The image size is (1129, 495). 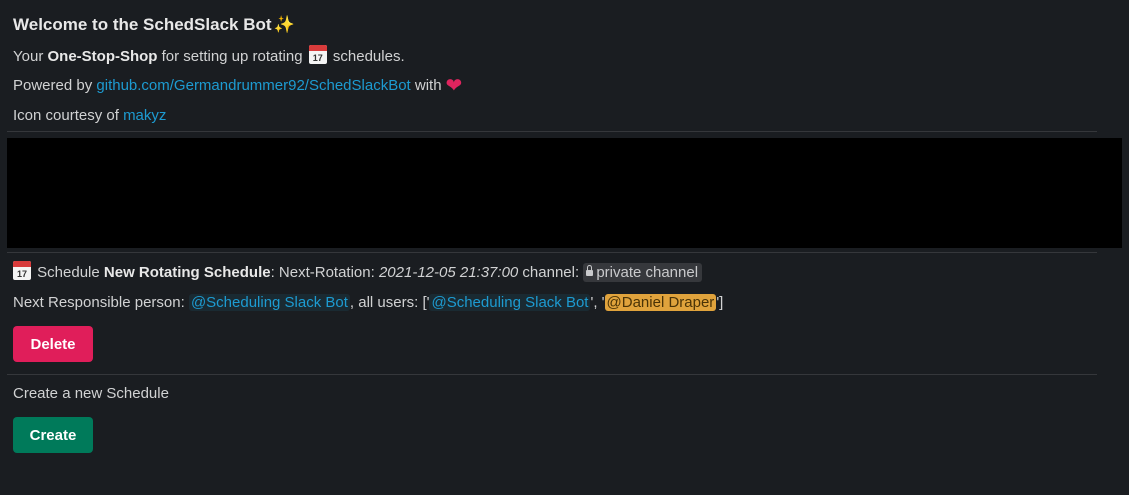 I want to click on lock-icon, so click(x=590, y=270).